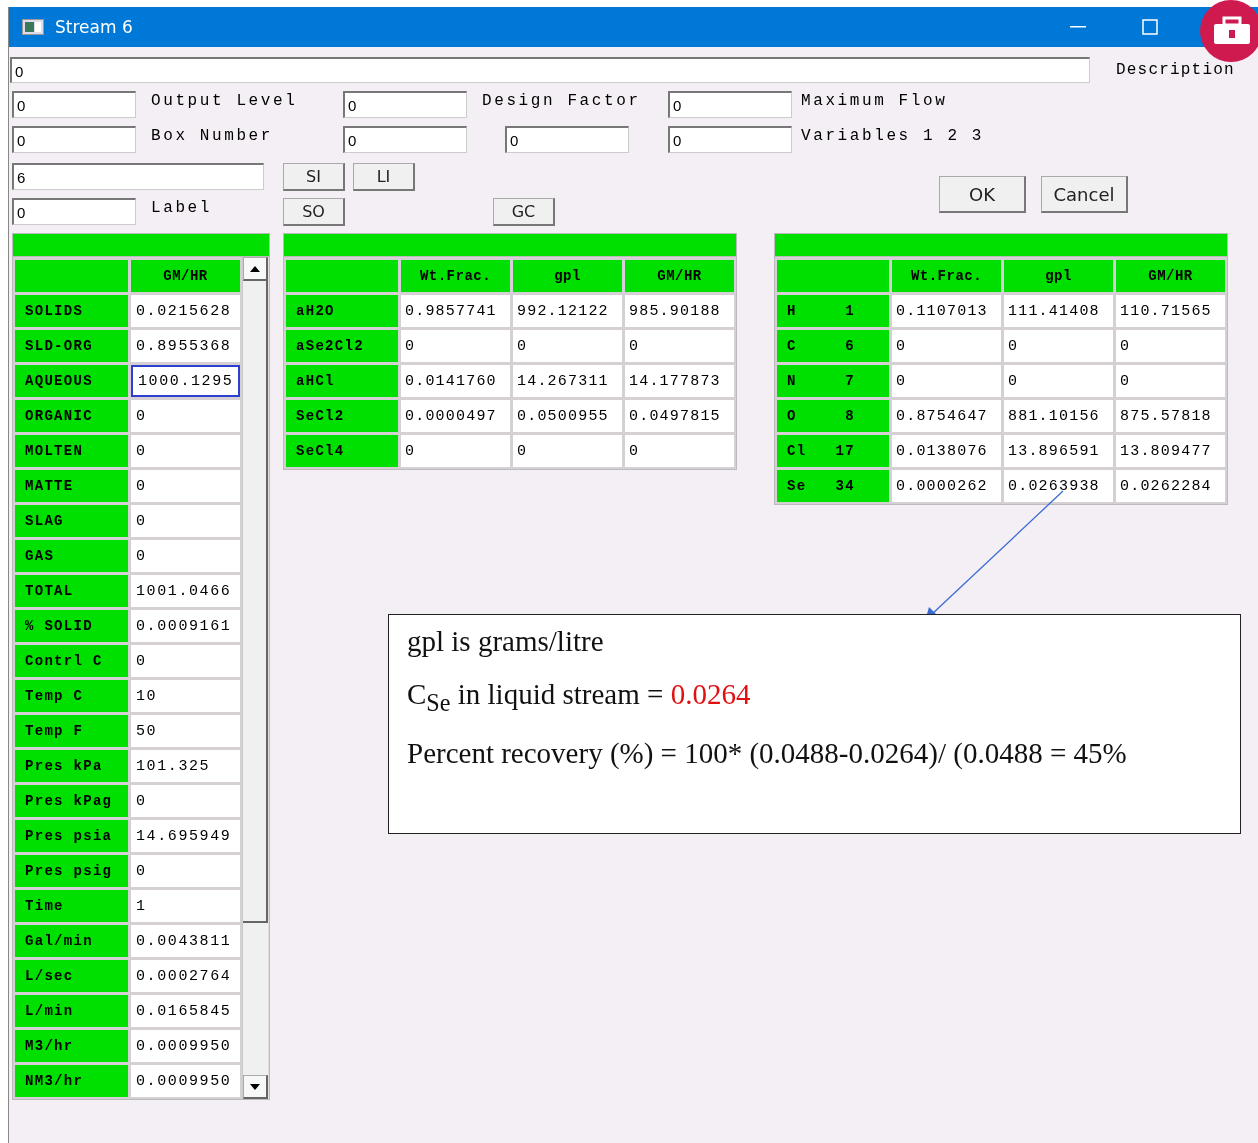 The width and height of the screenshot is (1258, 1143). Describe the element at coordinates (314, 177) in the screenshot. I see `unit-button: SI` at that location.